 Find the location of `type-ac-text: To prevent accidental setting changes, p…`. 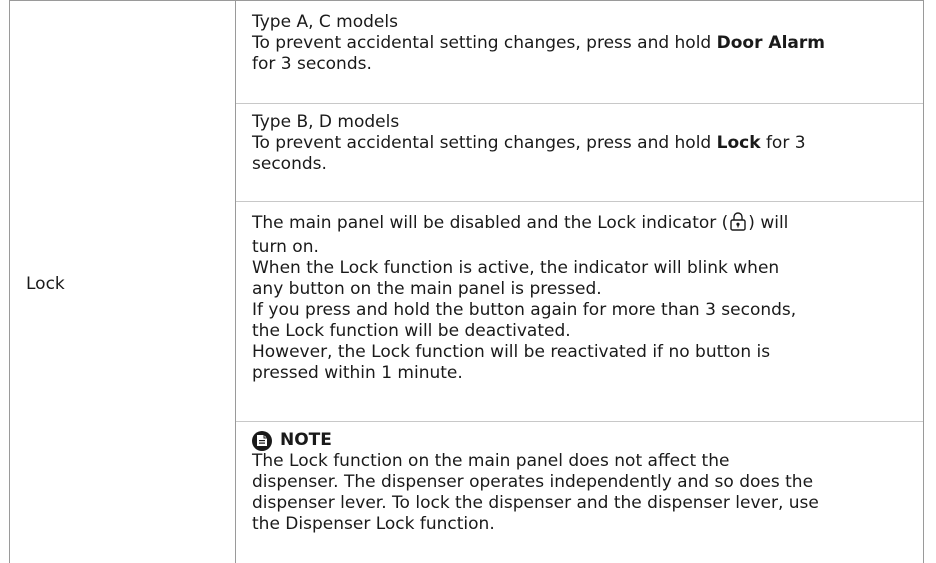

type-ac-text: To prevent accidental setting changes, p… is located at coordinates (581, 43).